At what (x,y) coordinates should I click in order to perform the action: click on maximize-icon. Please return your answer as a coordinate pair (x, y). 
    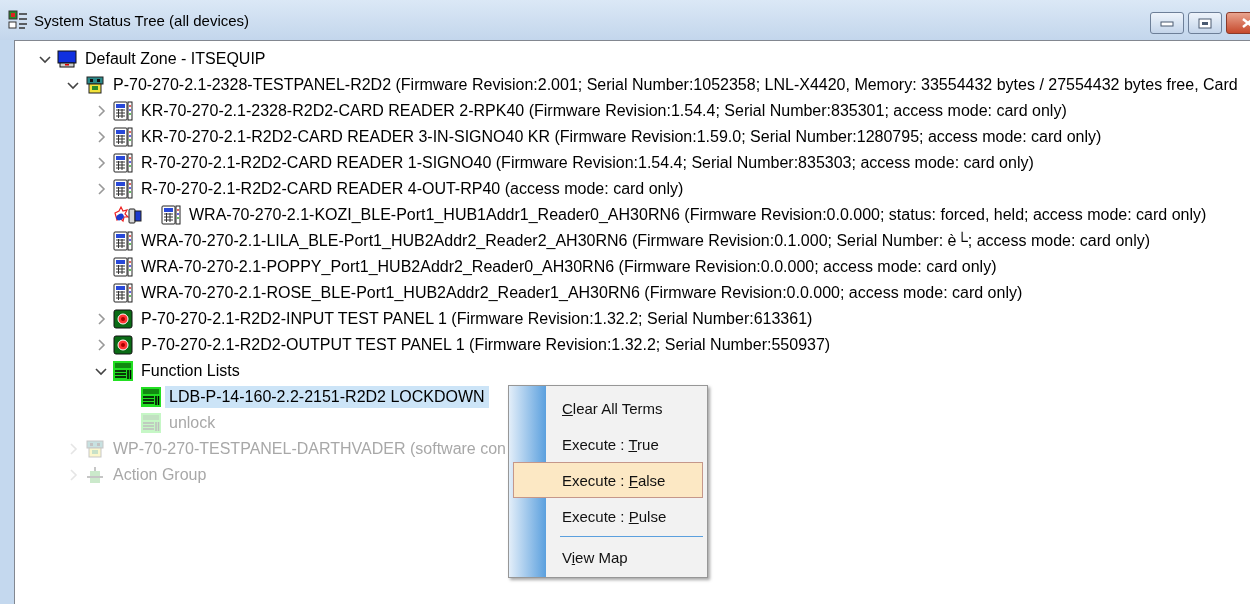
    Looking at the image, I should click on (1205, 23).